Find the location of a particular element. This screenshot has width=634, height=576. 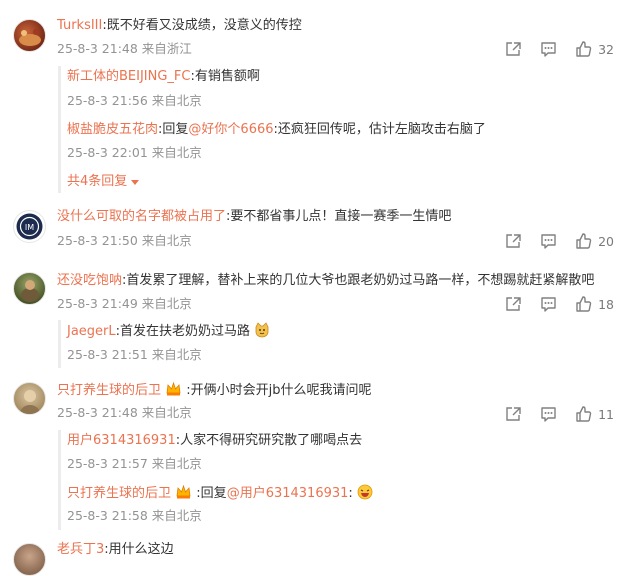

reply-meta: 25-8-3 22:01 来自北京 is located at coordinates (134, 152).